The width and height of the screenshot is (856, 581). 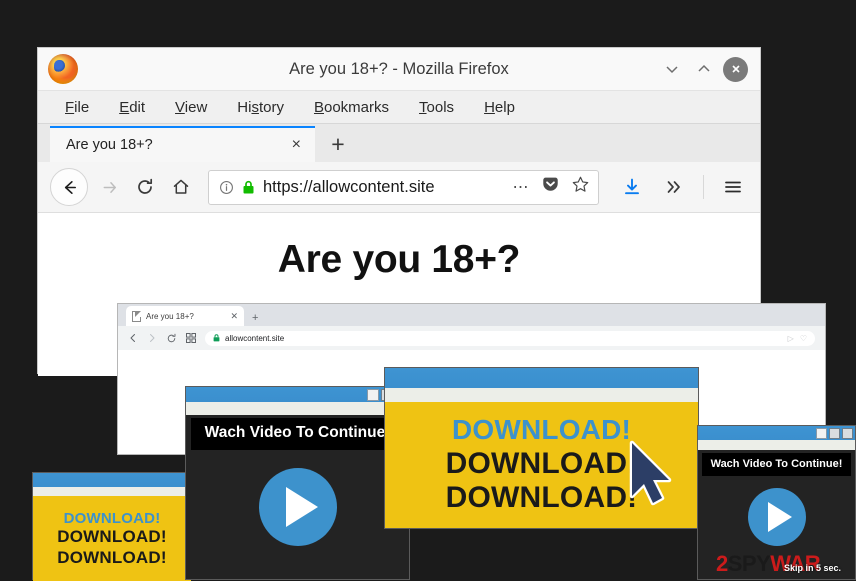 I want to click on chrome-new-tab-button: +, so click(x=255, y=319).